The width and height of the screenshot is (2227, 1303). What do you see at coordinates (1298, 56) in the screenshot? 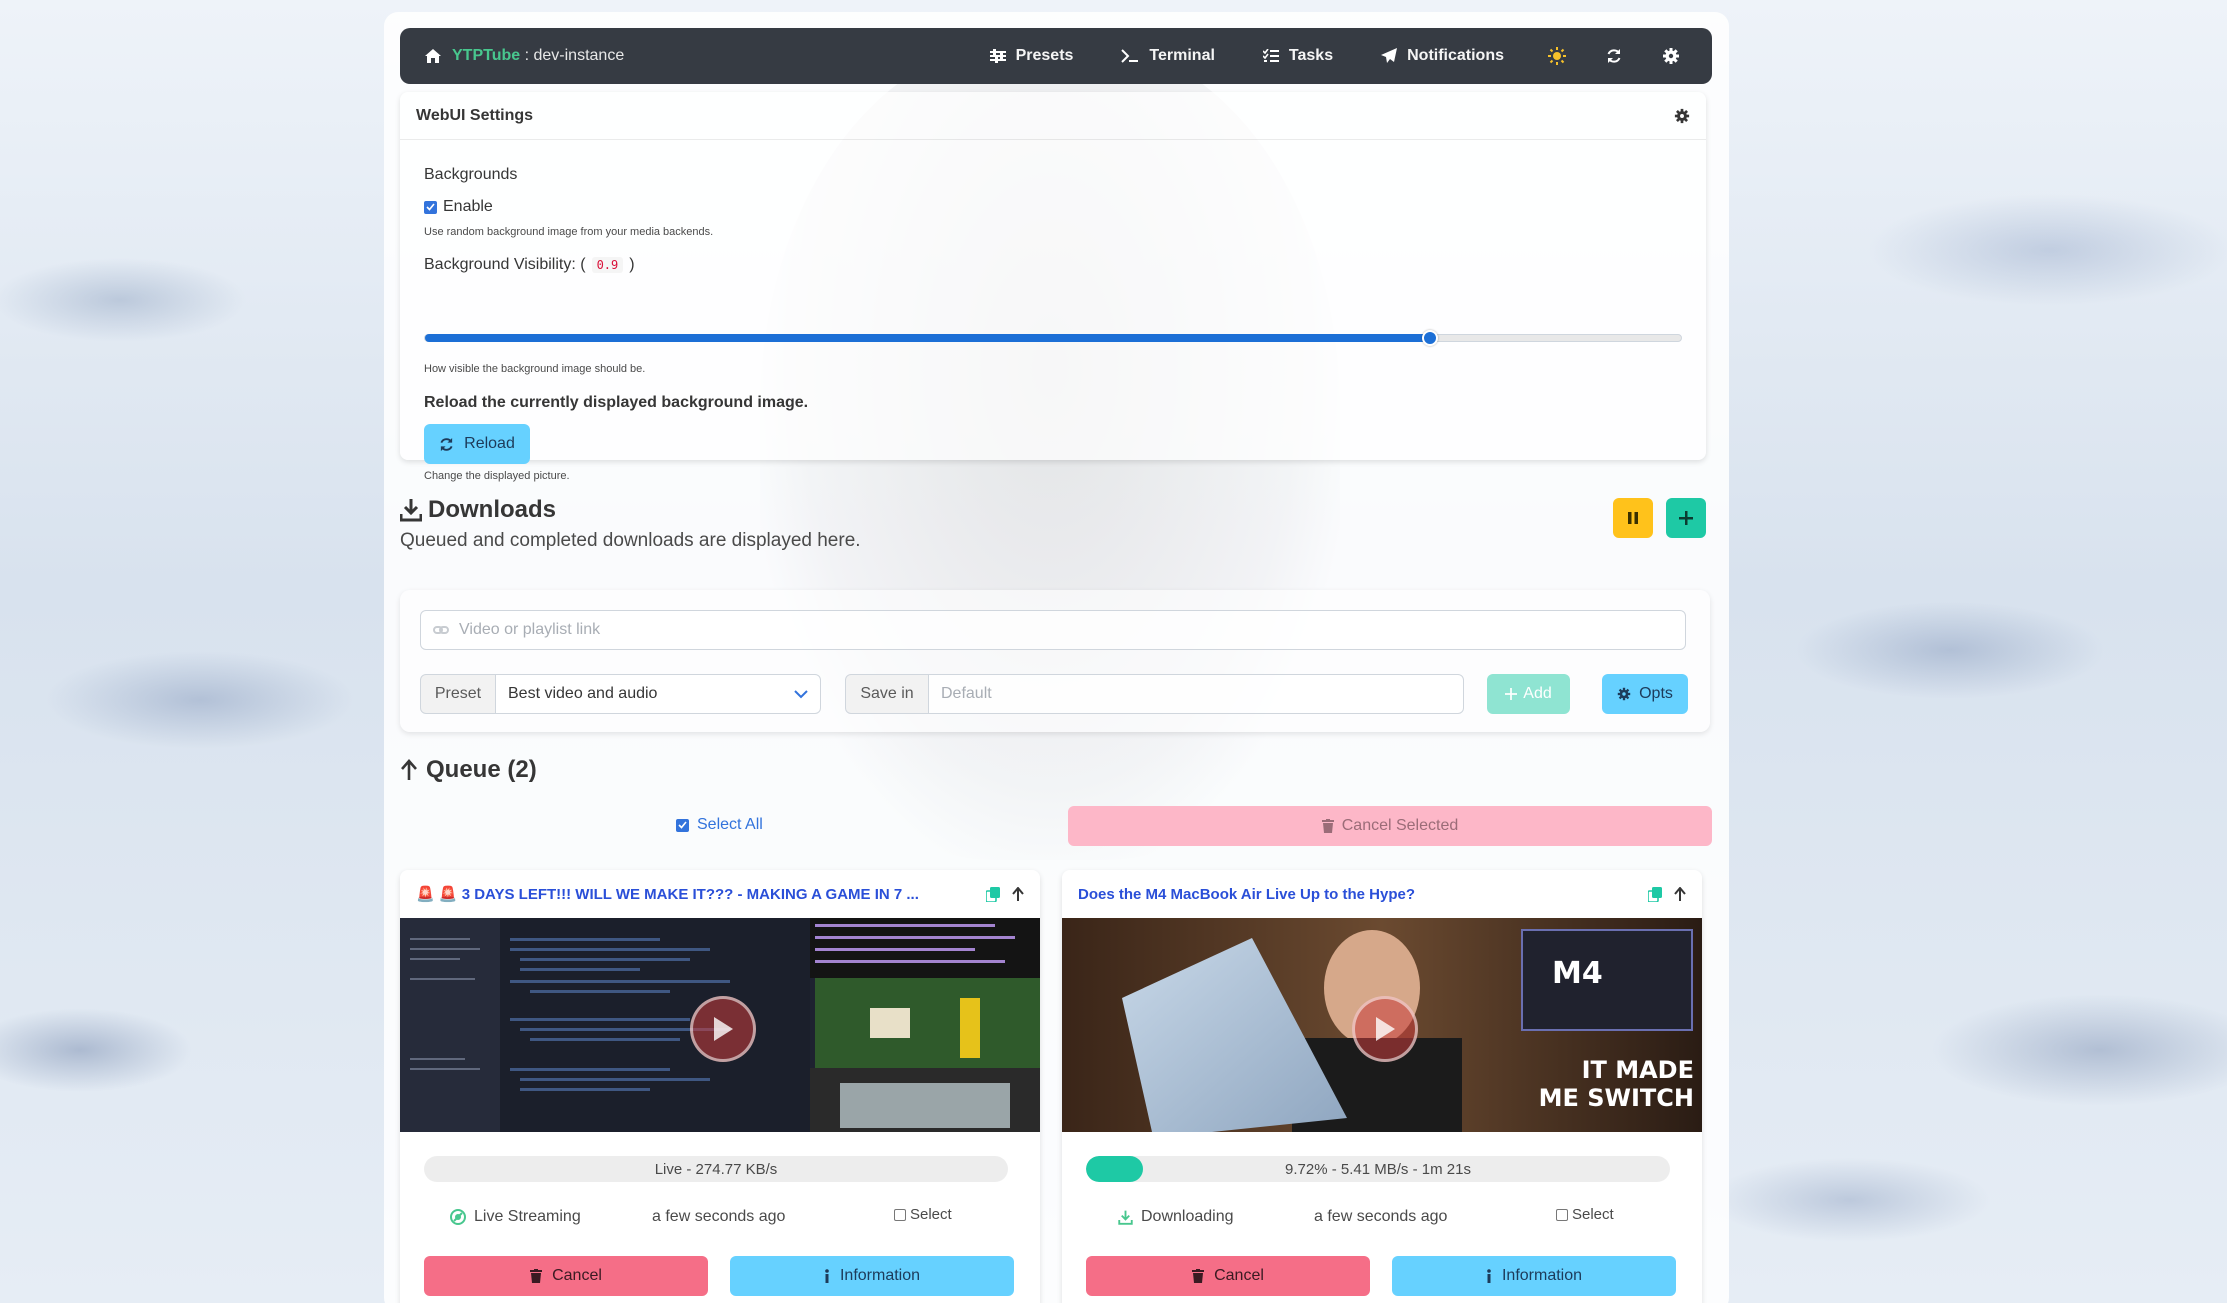
I see `nav-tasks: Tasks` at bounding box center [1298, 56].